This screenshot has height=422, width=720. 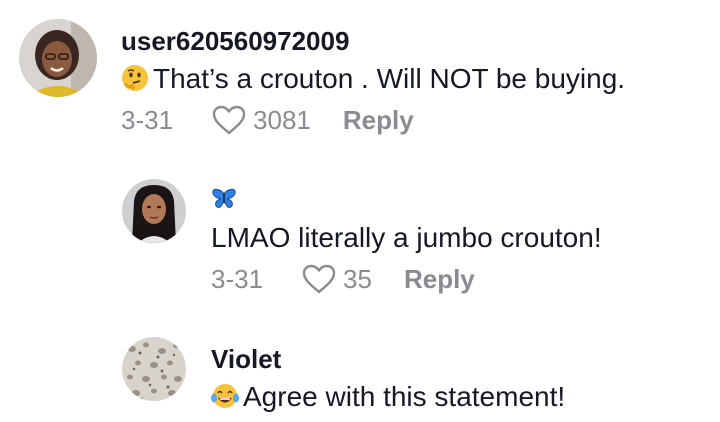 I want to click on comment-text-body: Agree with this statement!, so click(x=404, y=396).